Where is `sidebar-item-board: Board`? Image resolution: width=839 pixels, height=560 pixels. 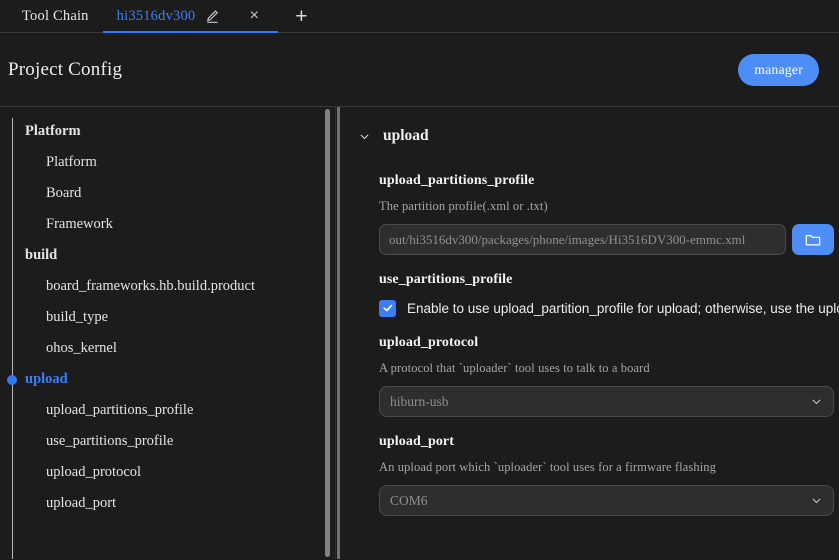 sidebar-item-board: Board is located at coordinates (173, 193).